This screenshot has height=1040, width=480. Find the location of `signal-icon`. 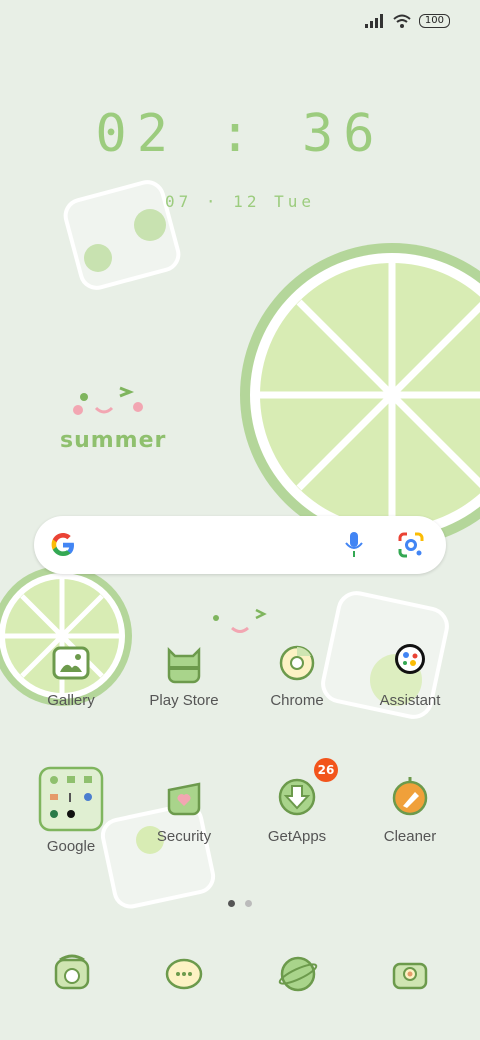

signal-icon is located at coordinates (373, 21).